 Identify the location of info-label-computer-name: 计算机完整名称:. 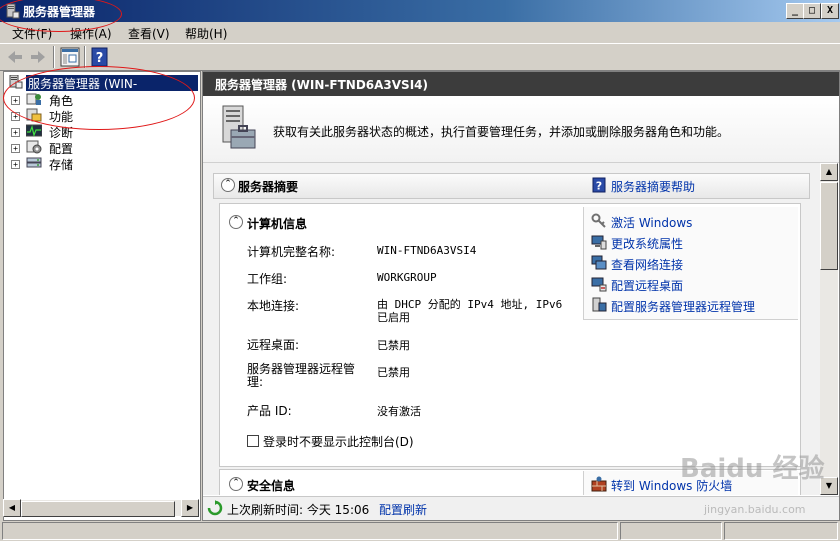
(291, 252).